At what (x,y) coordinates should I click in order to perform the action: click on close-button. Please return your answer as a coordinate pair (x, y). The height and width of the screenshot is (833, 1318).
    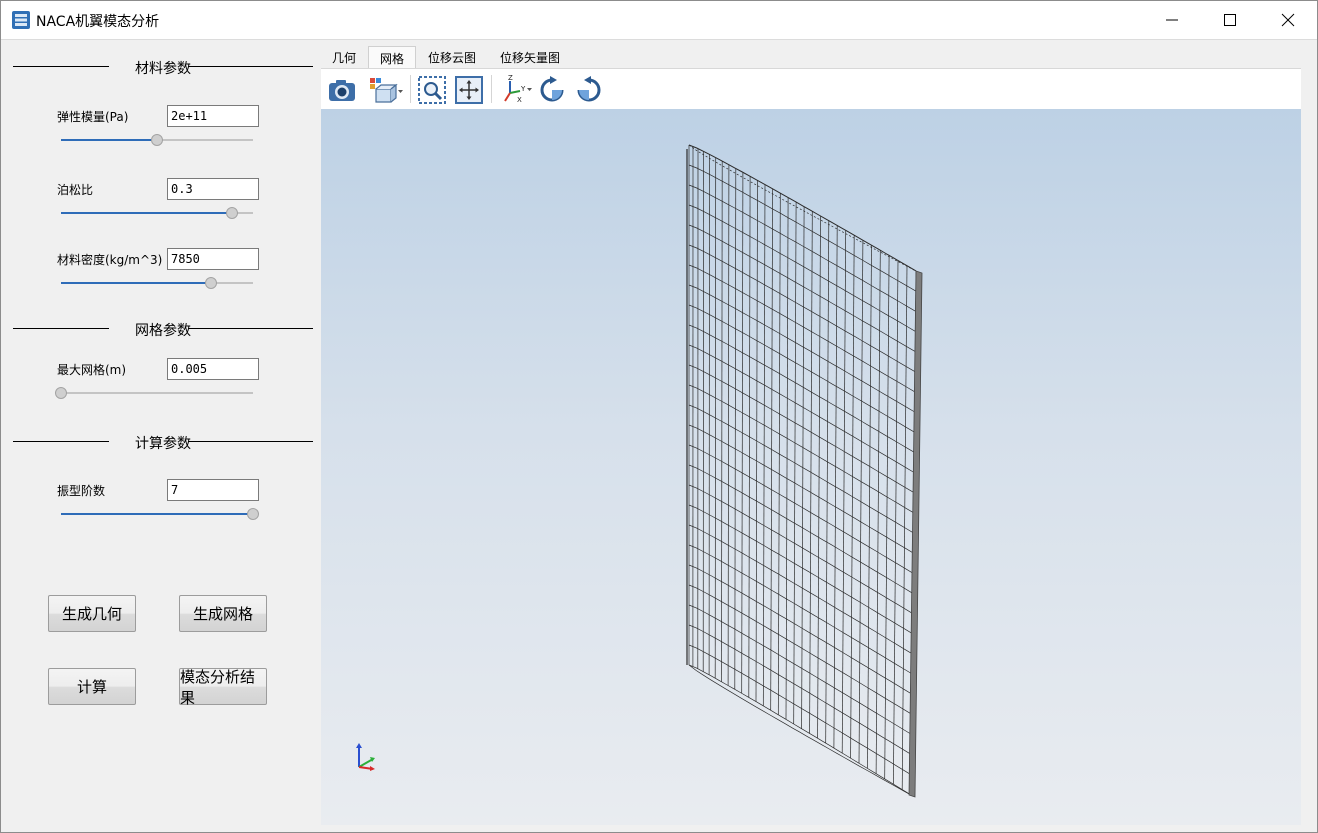
    Looking at the image, I should click on (1288, 20).